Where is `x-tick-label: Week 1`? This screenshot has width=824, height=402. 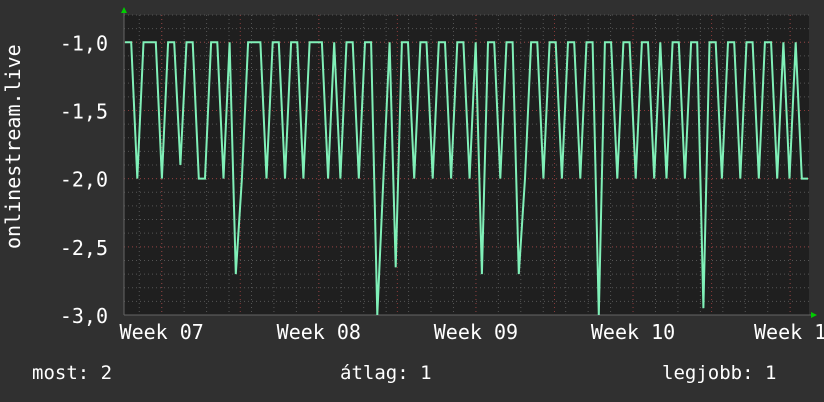
x-tick-label: Week 1 is located at coordinates (789, 332).